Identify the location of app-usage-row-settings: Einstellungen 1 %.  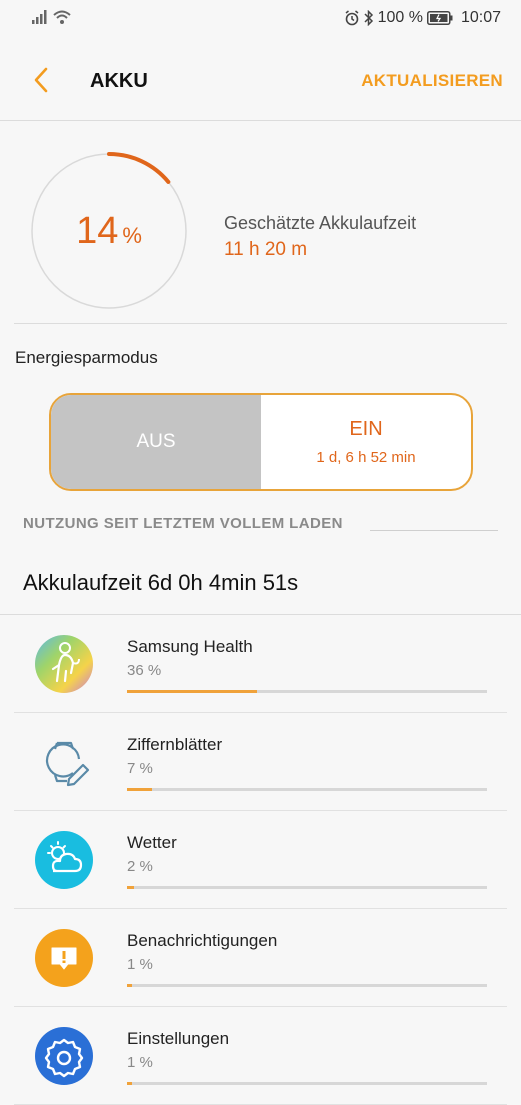
(260, 1056).